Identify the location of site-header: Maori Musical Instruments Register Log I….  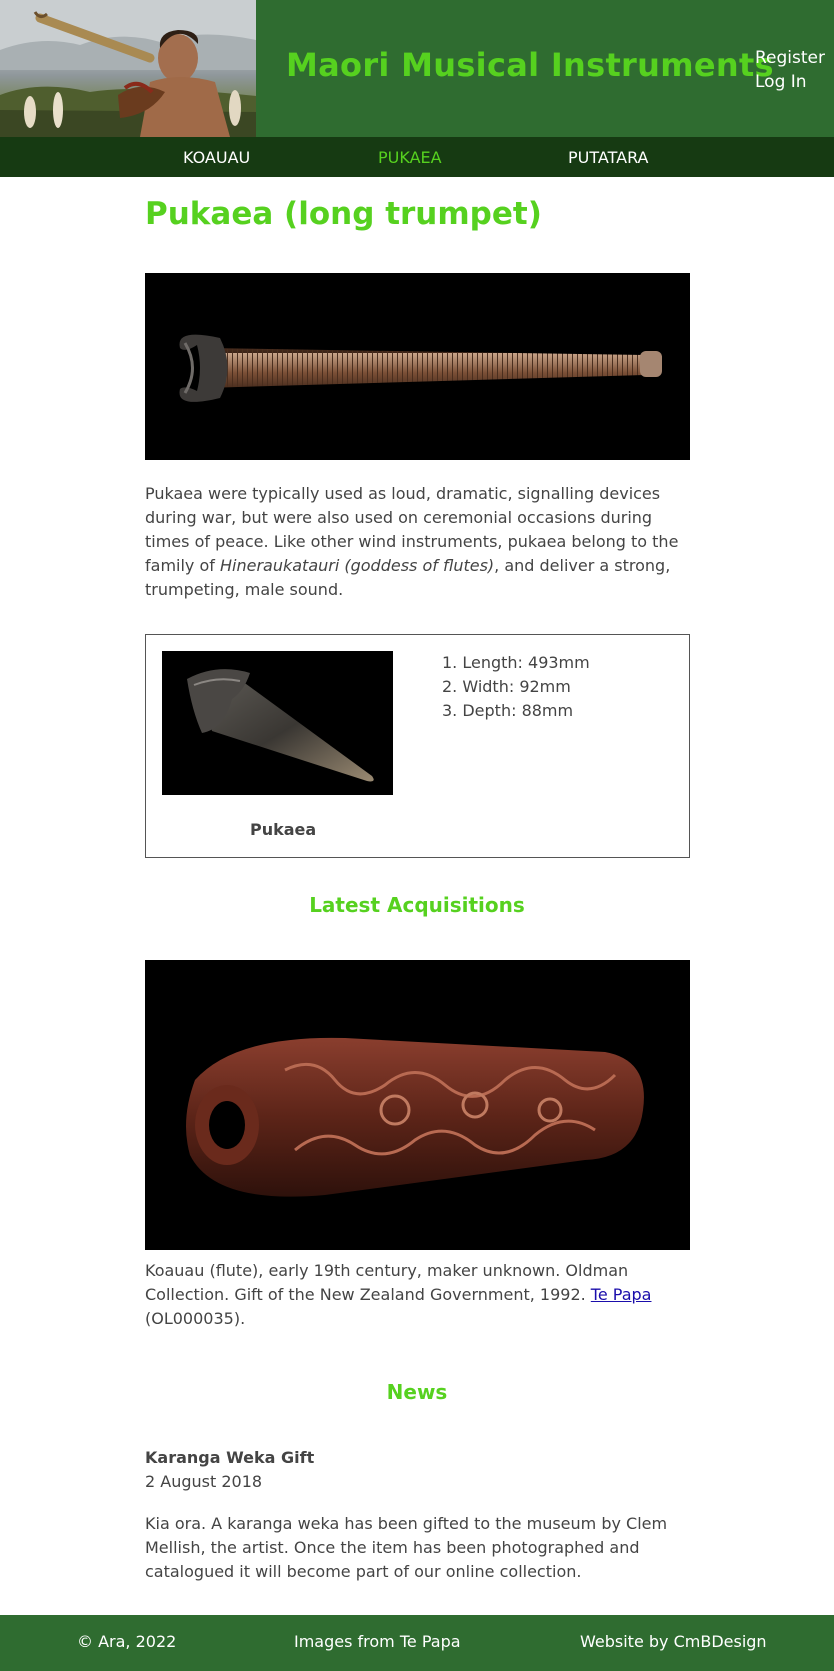
(417, 68).